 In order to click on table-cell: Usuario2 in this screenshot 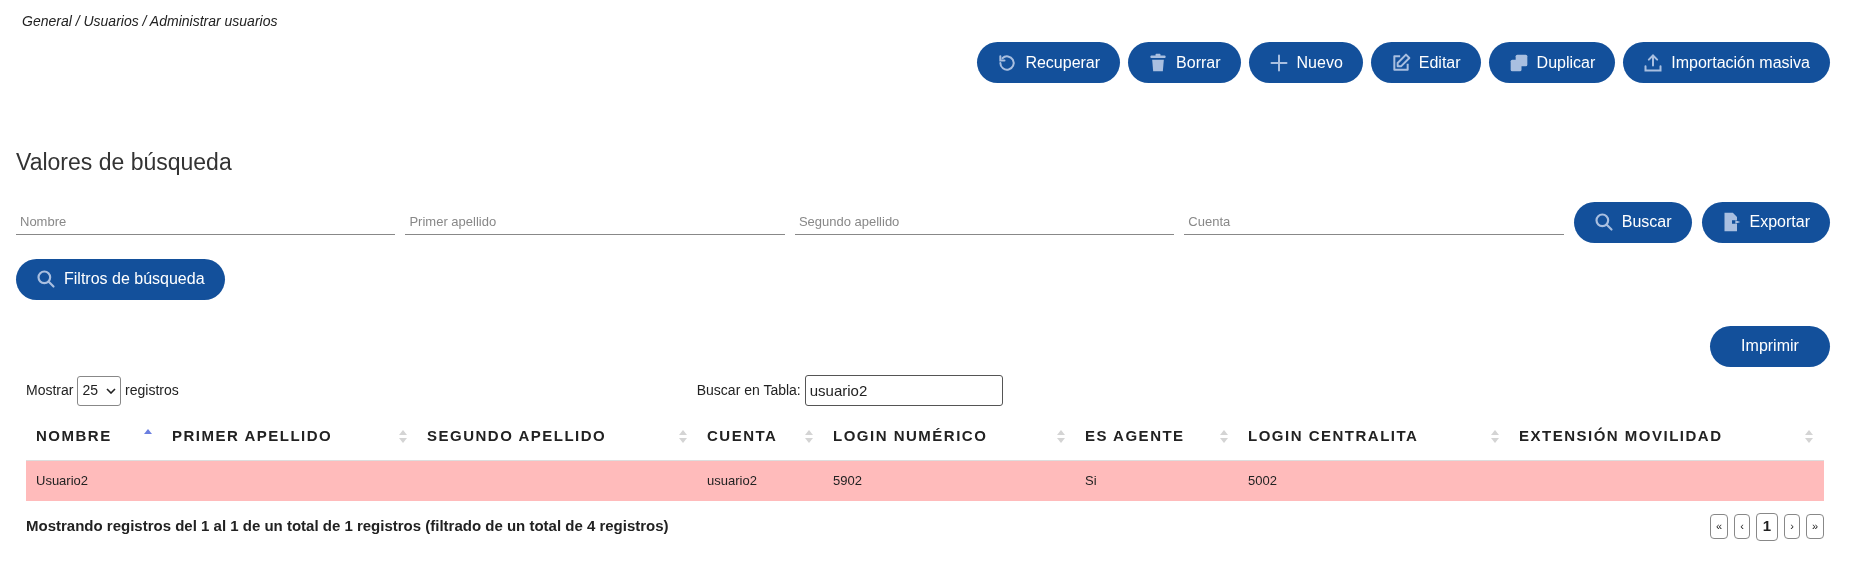, I will do `click(62, 480)`.